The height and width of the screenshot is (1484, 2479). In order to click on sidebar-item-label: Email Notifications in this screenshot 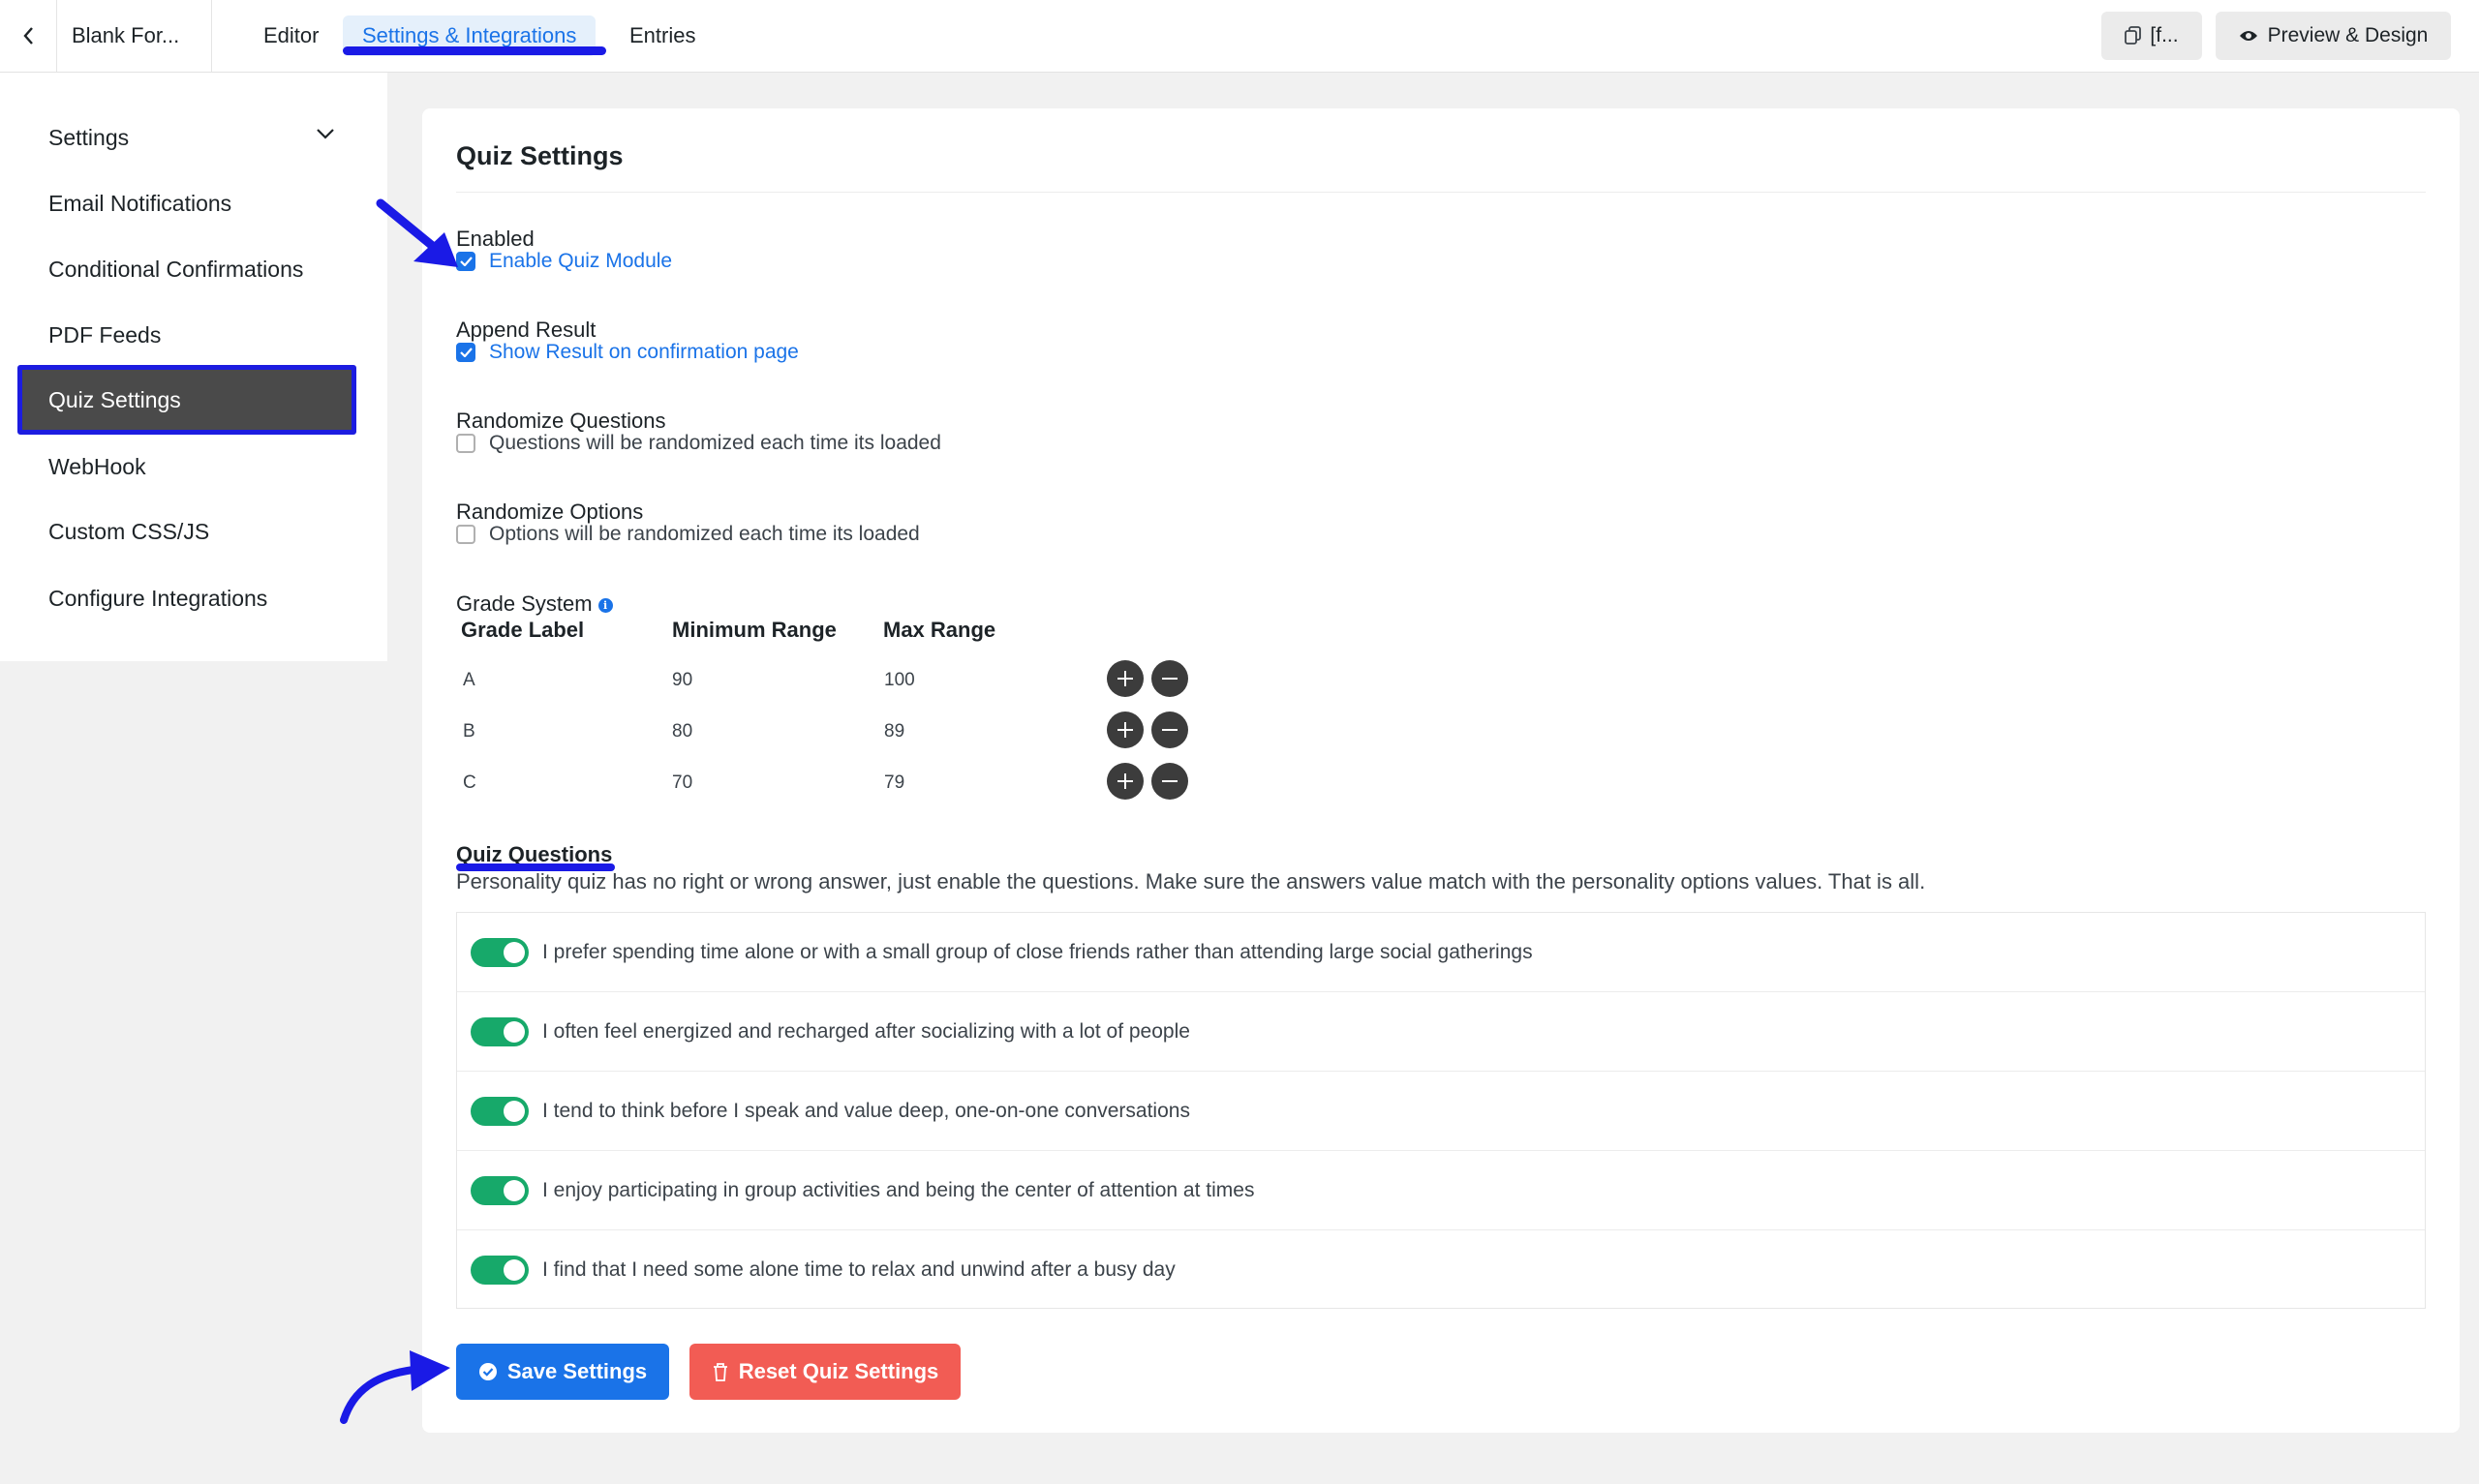, I will do `click(140, 203)`.